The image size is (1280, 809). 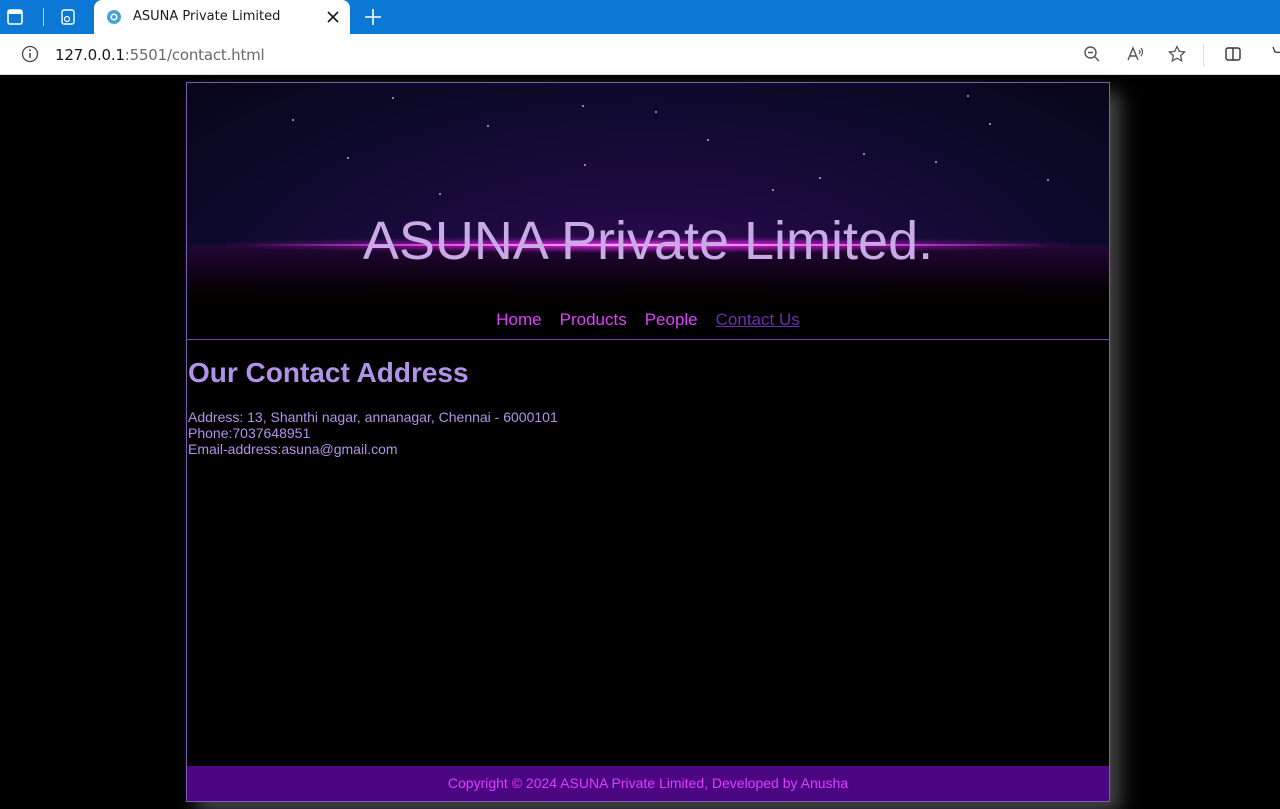 What do you see at coordinates (1233, 54) in the screenshot?
I see `split-screen-icon` at bounding box center [1233, 54].